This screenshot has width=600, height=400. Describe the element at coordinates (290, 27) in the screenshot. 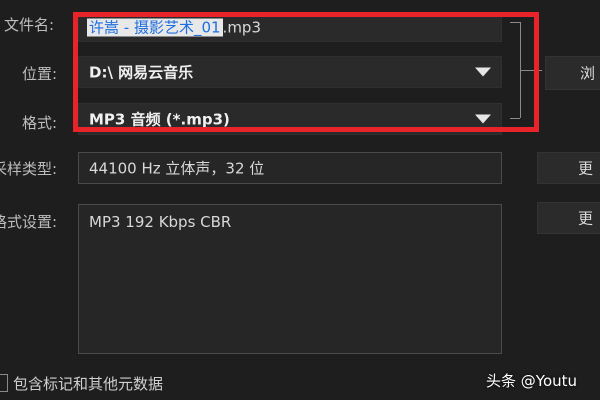

I see `filename-input: 许嵩 - 摄影艺术_01 .mp3` at that location.